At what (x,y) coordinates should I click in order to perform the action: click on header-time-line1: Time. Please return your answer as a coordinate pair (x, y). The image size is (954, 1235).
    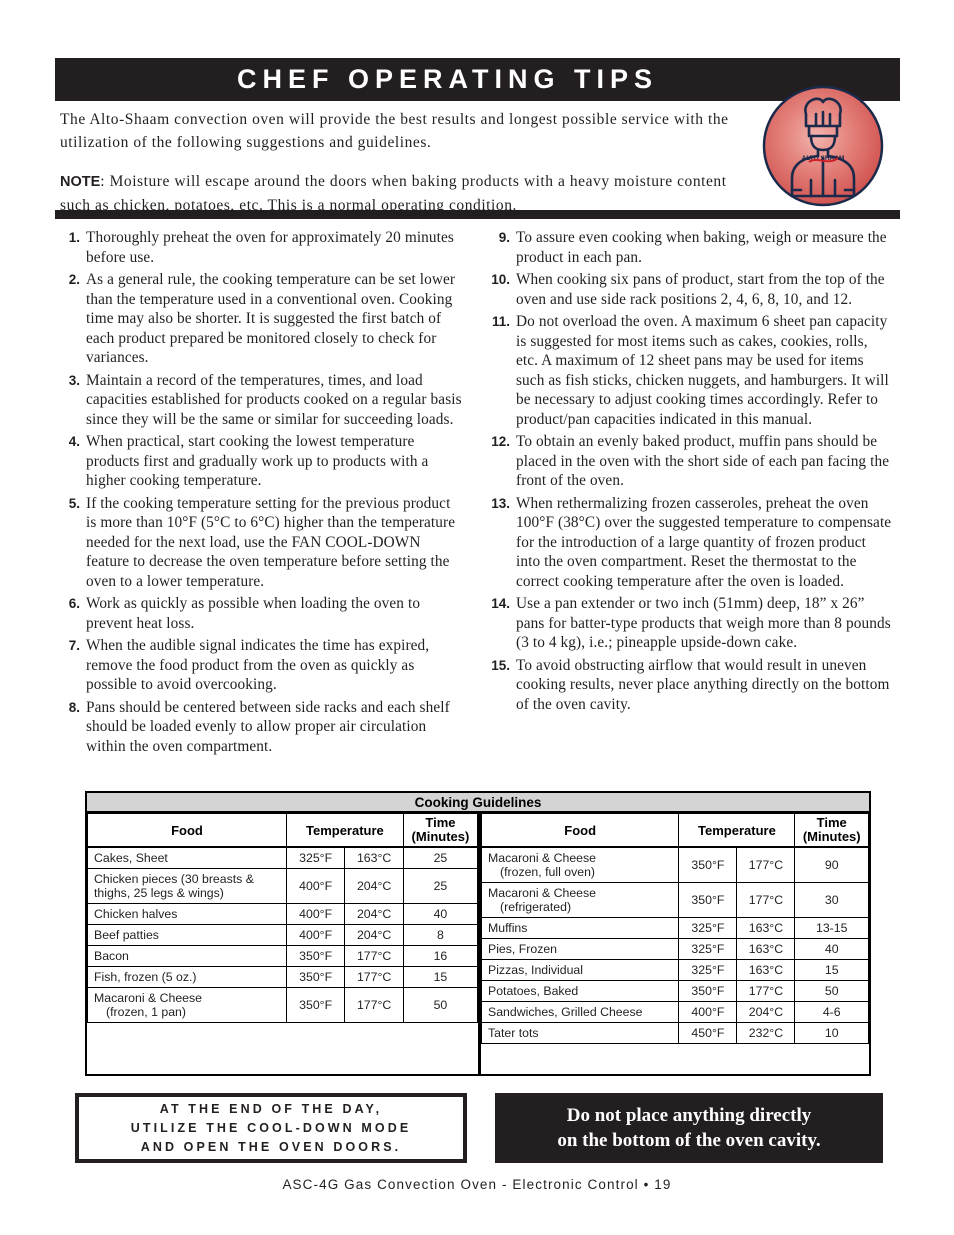
    Looking at the image, I should click on (440, 822).